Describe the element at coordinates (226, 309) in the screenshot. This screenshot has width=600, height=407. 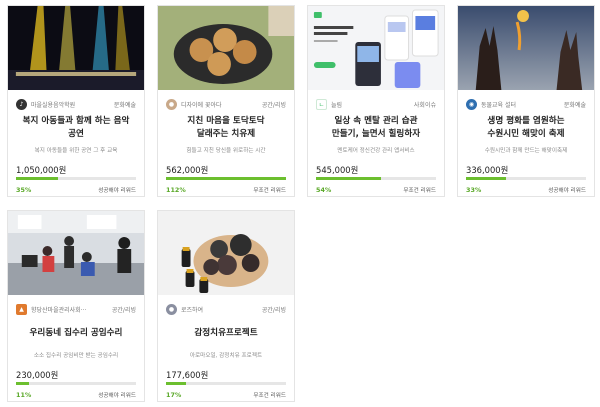
I see `card-meta: ● 로즈하여 공간/리빙` at that location.